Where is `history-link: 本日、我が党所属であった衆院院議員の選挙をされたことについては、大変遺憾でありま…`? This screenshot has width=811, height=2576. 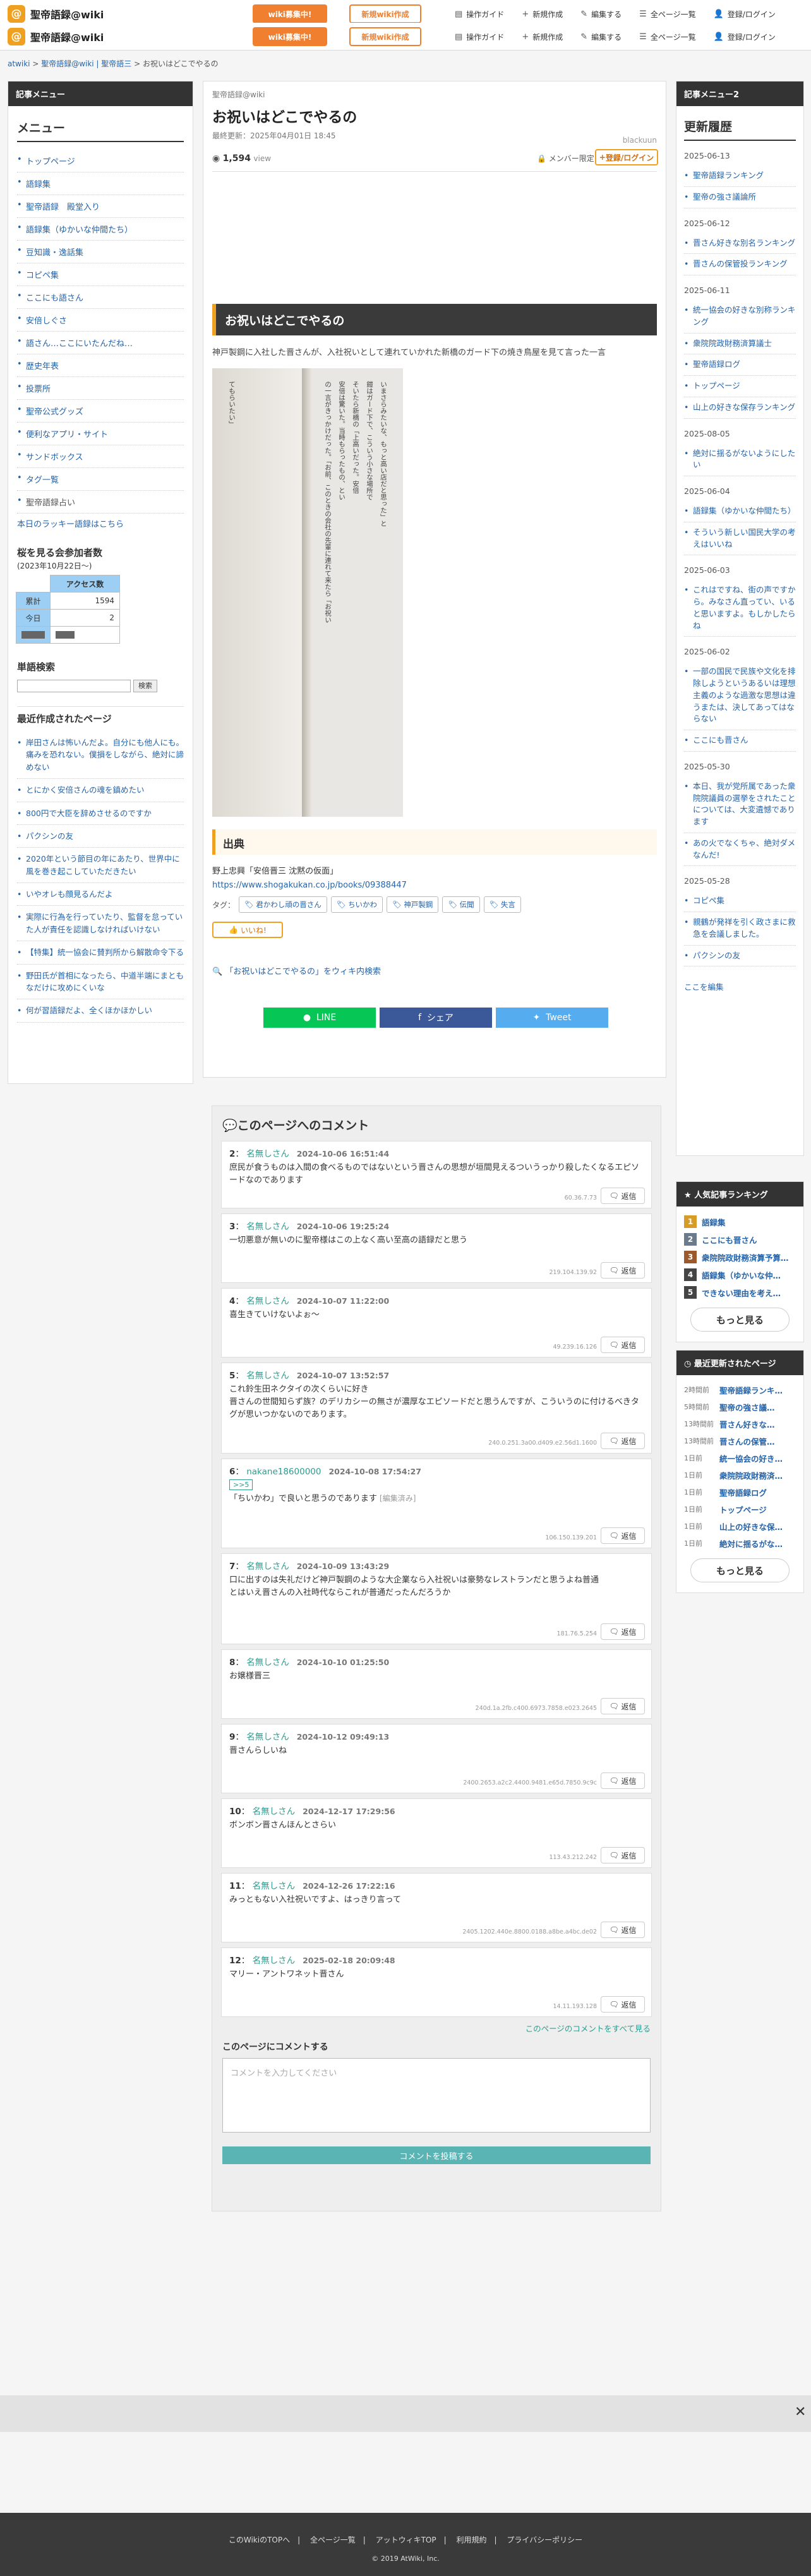
history-link: 本日、我が党所属であった衆院院議員の選挙をされたことについては、大変遺憾でありま… is located at coordinates (740, 804).